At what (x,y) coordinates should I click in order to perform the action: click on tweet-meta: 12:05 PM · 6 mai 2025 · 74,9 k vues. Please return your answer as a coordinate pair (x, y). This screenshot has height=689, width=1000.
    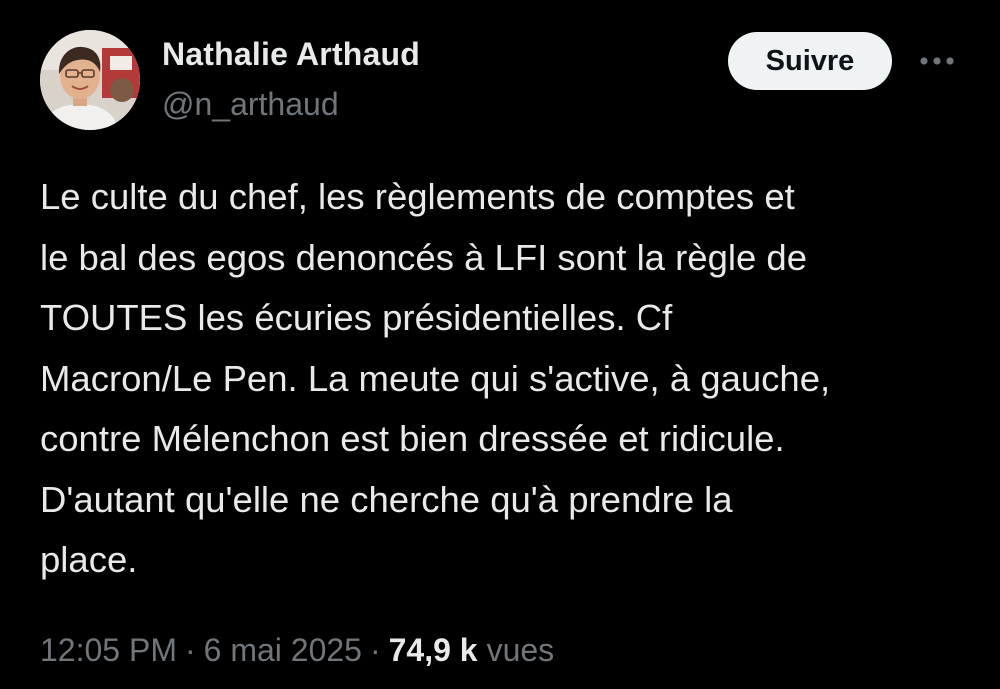
    Looking at the image, I should click on (297, 650).